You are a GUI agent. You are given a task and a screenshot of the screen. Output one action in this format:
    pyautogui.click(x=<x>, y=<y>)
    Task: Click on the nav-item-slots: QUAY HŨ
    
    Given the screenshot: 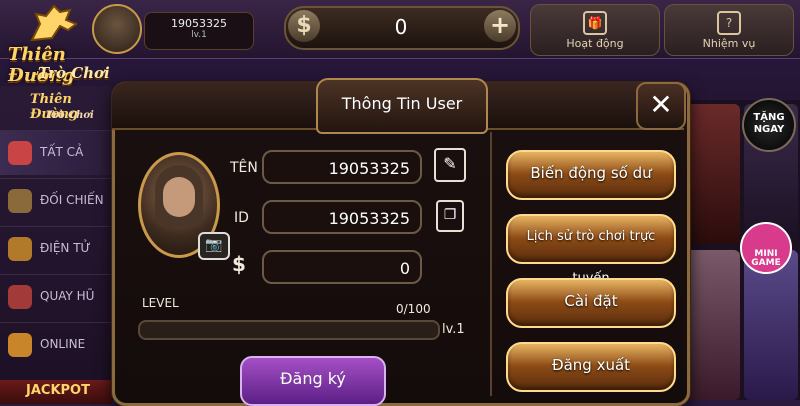 What is the action you would take?
    pyautogui.click(x=56, y=296)
    